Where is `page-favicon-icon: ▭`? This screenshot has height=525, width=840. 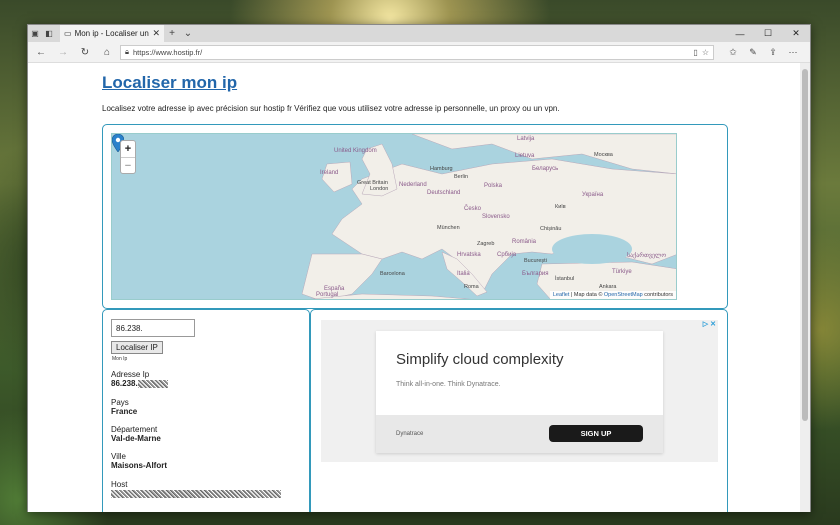
page-favicon-icon: ▭ is located at coordinates (68, 33).